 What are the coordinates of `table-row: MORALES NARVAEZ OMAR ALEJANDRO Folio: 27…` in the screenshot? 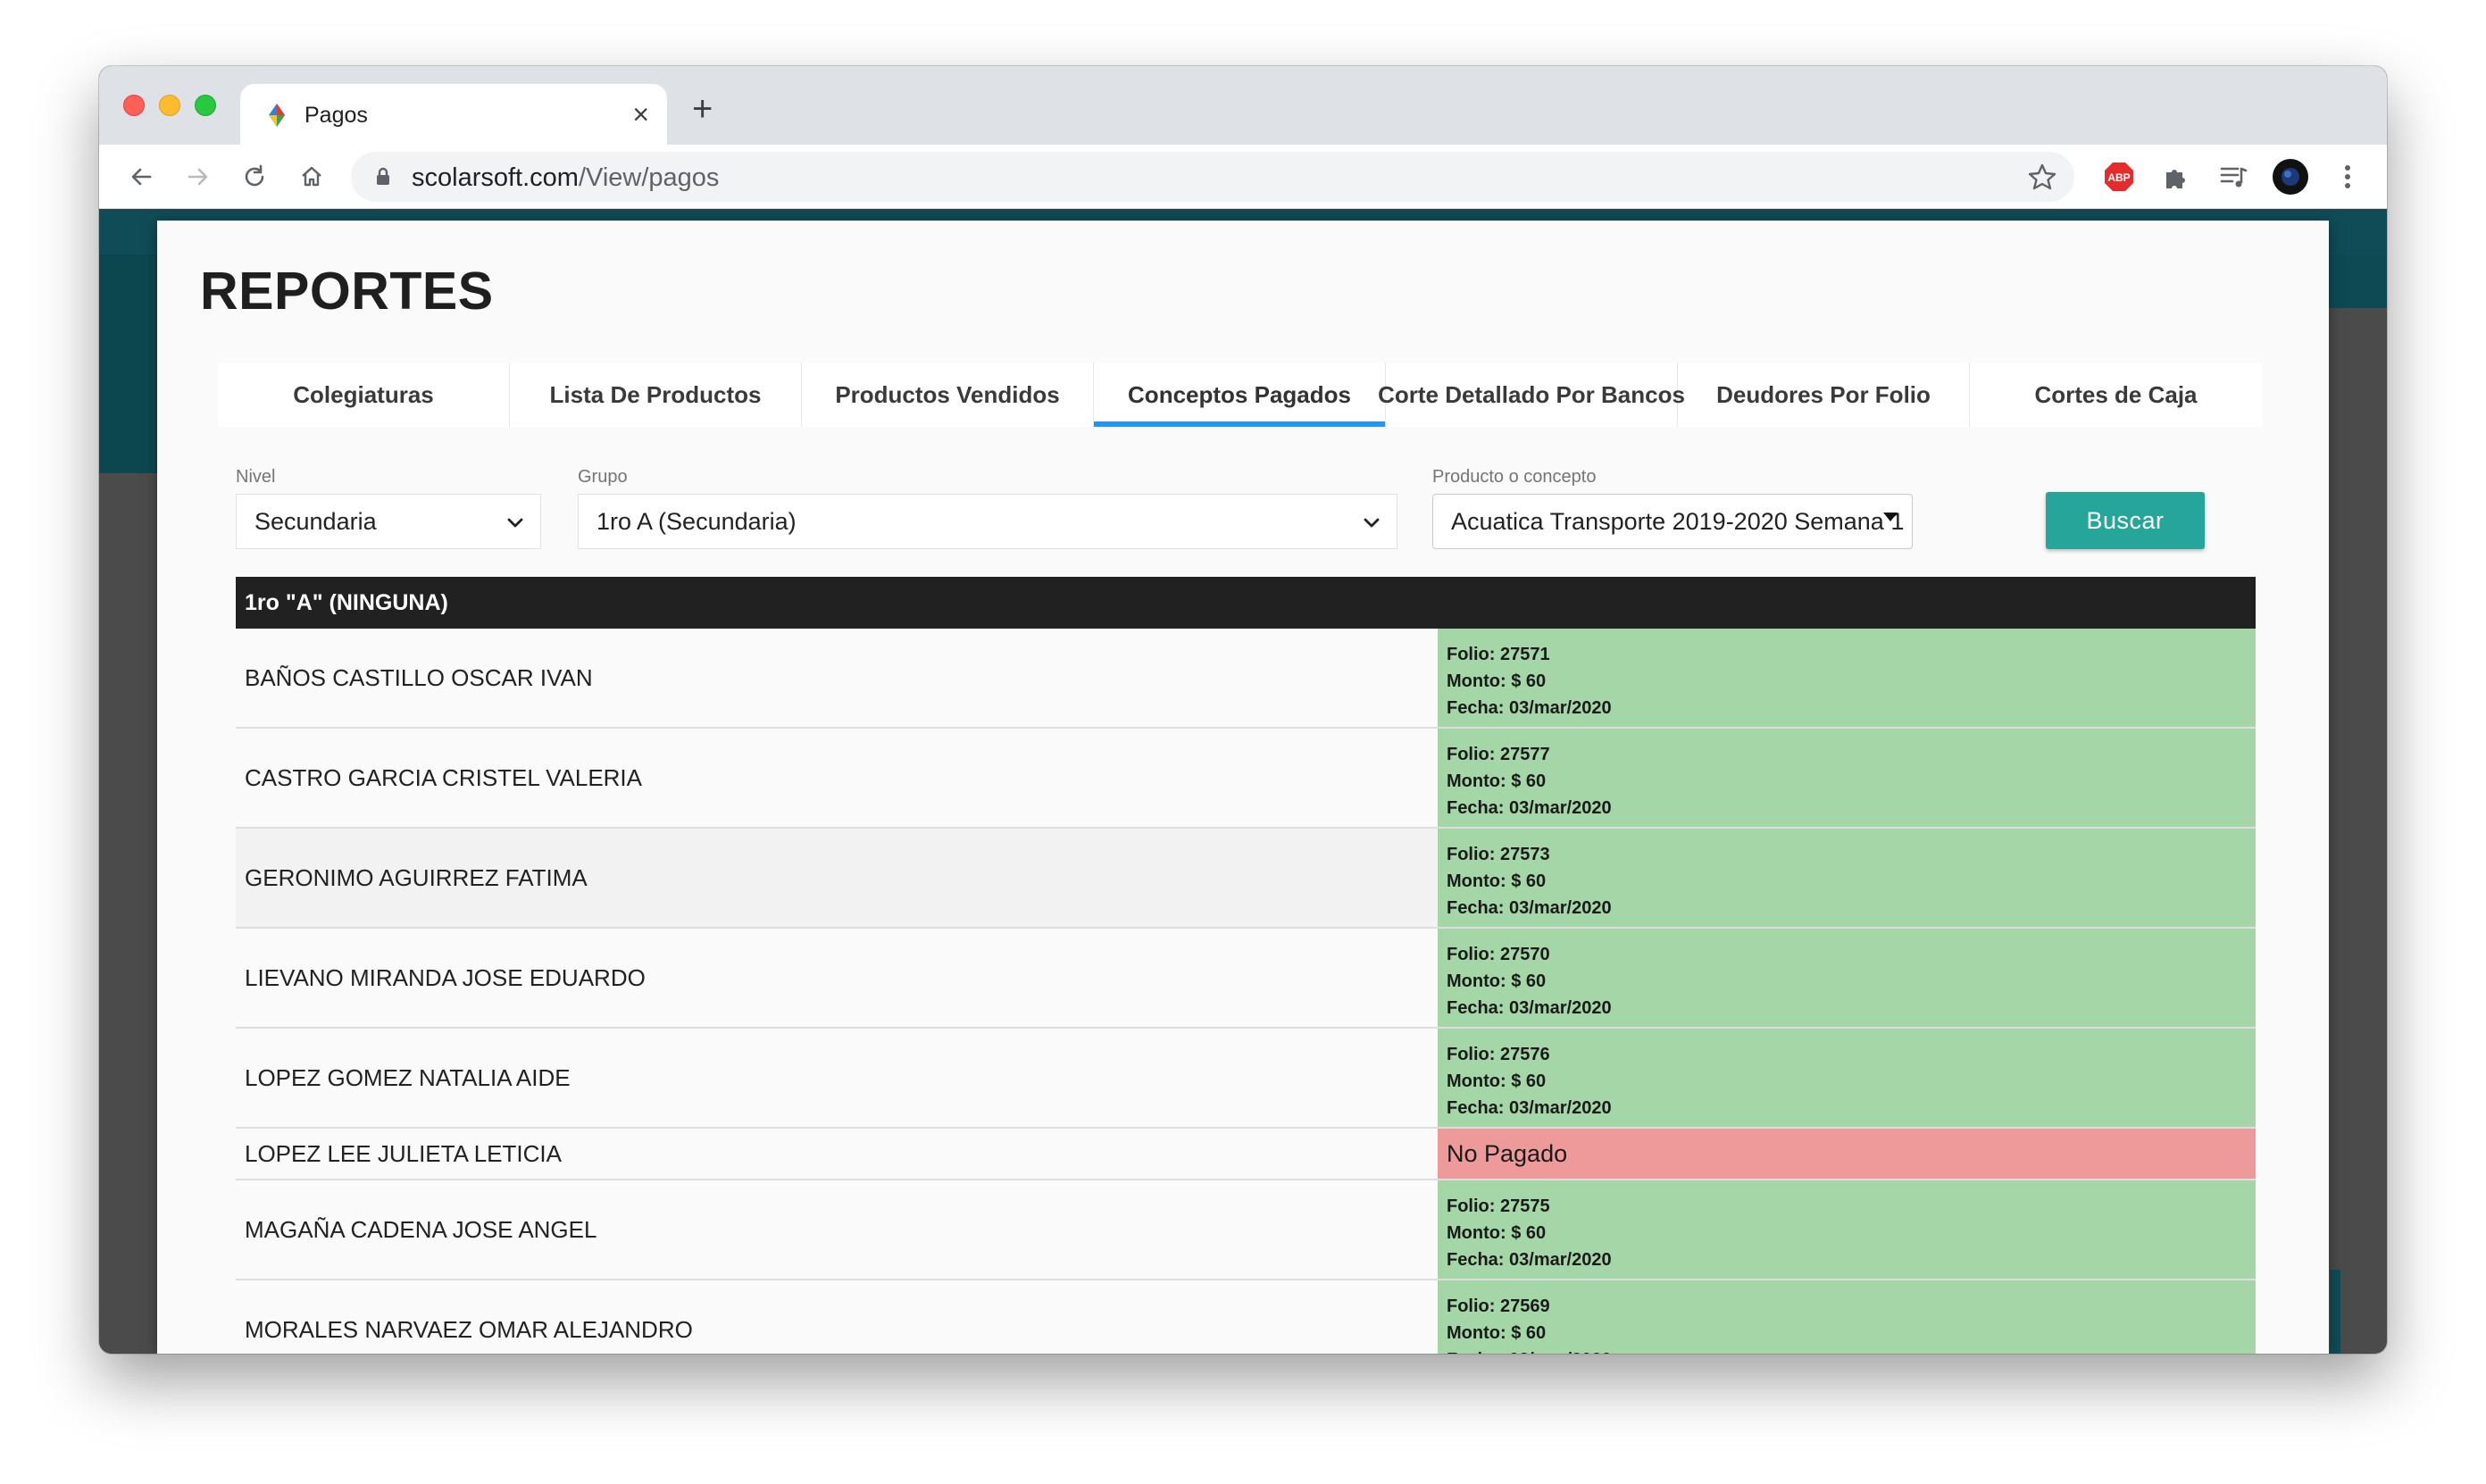 It's located at (1246, 1317).